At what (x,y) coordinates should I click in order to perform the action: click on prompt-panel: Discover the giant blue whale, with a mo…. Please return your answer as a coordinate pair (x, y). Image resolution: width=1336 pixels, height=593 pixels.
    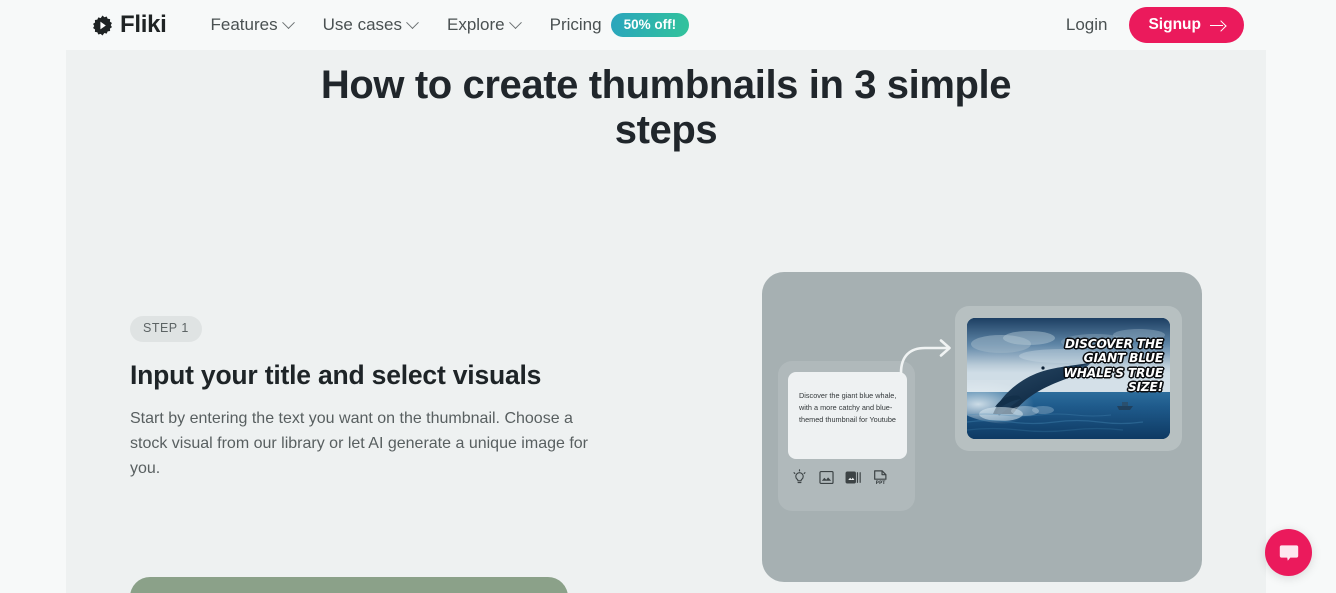
    Looking at the image, I should click on (846, 436).